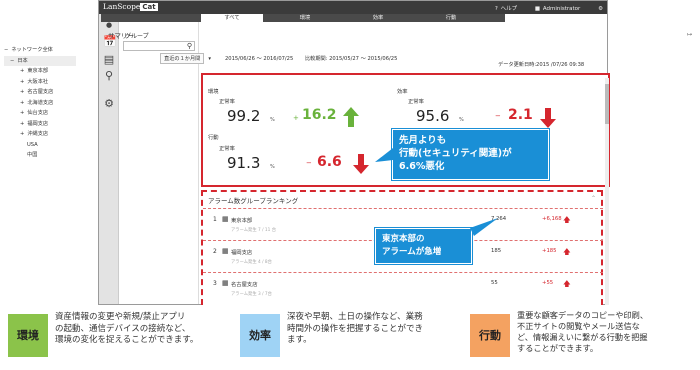 The width and height of the screenshot is (700, 370). I want to click on tree-item: + 北海道支店, so click(49, 103).